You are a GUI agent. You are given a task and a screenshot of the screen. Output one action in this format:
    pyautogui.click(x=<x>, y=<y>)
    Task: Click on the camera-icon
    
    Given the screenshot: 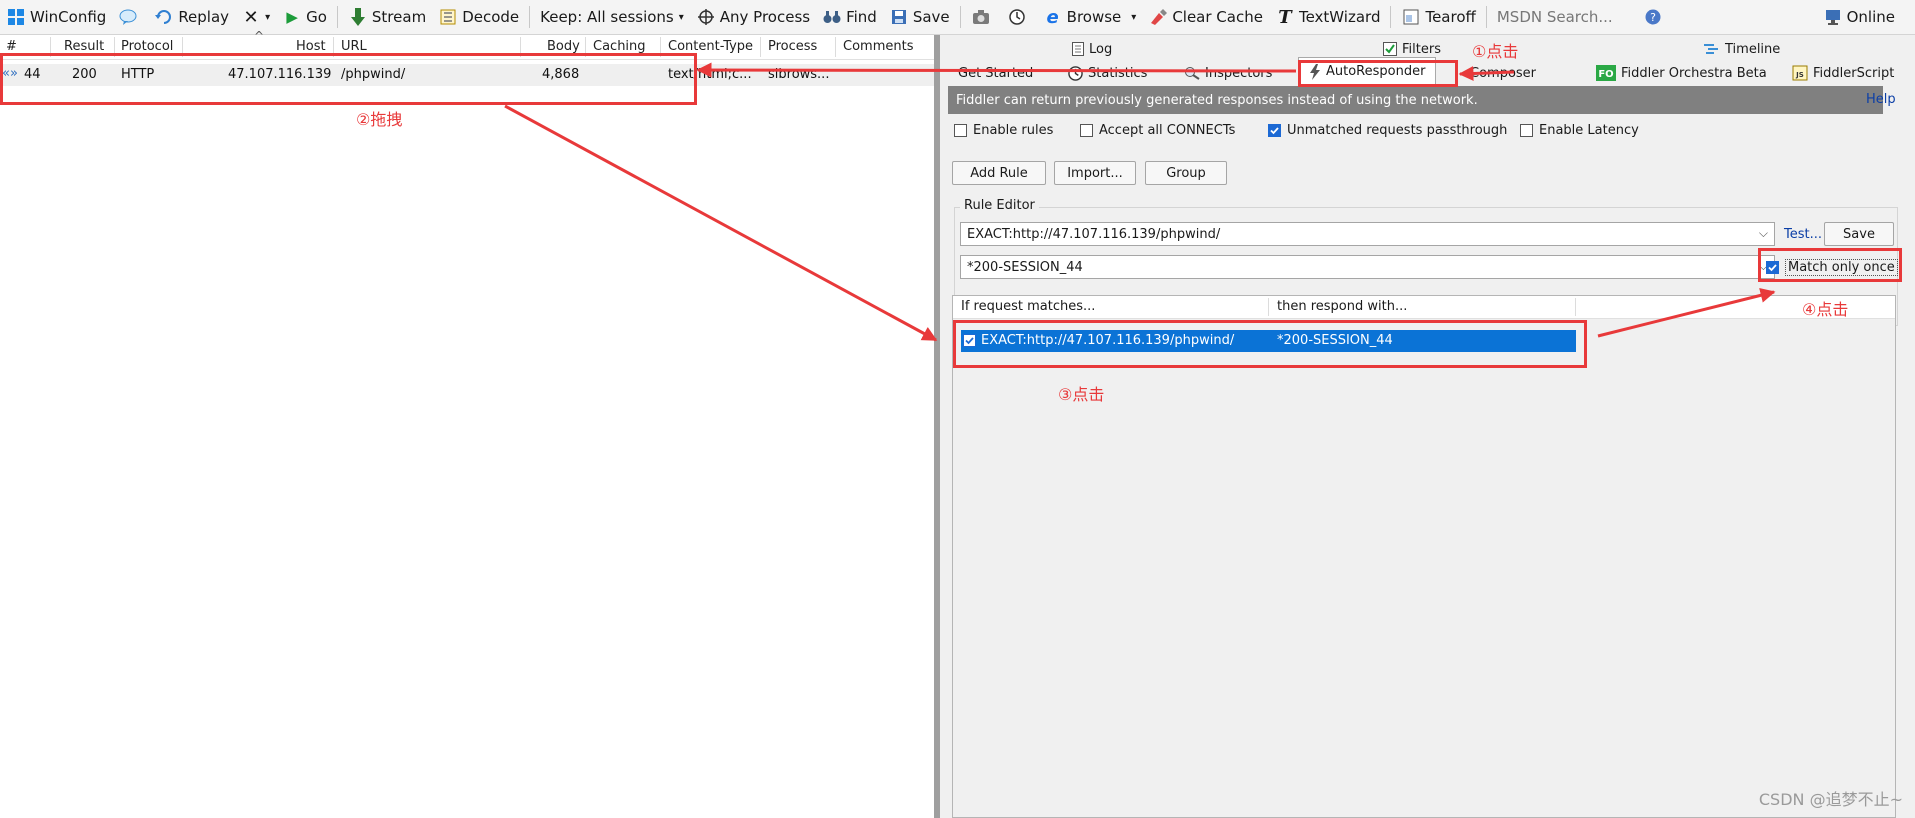 What is the action you would take?
    pyautogui.click(x=981, y=17)
    